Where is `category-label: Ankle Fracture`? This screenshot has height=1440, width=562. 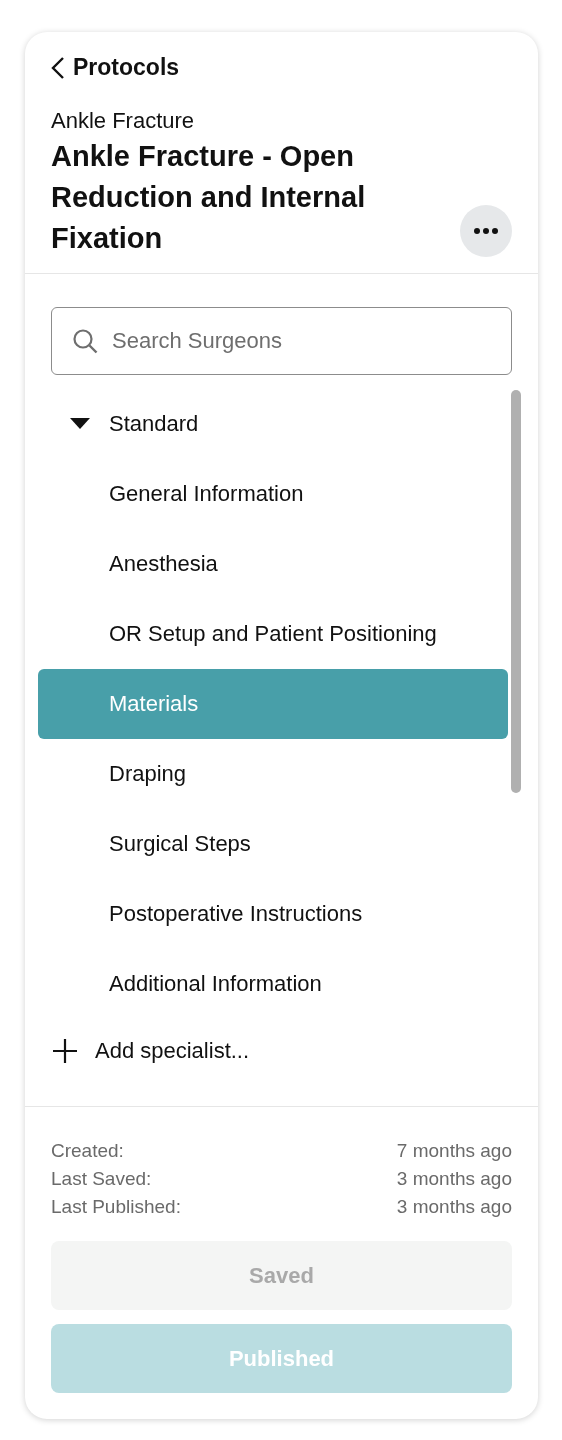 category-label: Ankle Fracture is located at coordinates (123, 120).